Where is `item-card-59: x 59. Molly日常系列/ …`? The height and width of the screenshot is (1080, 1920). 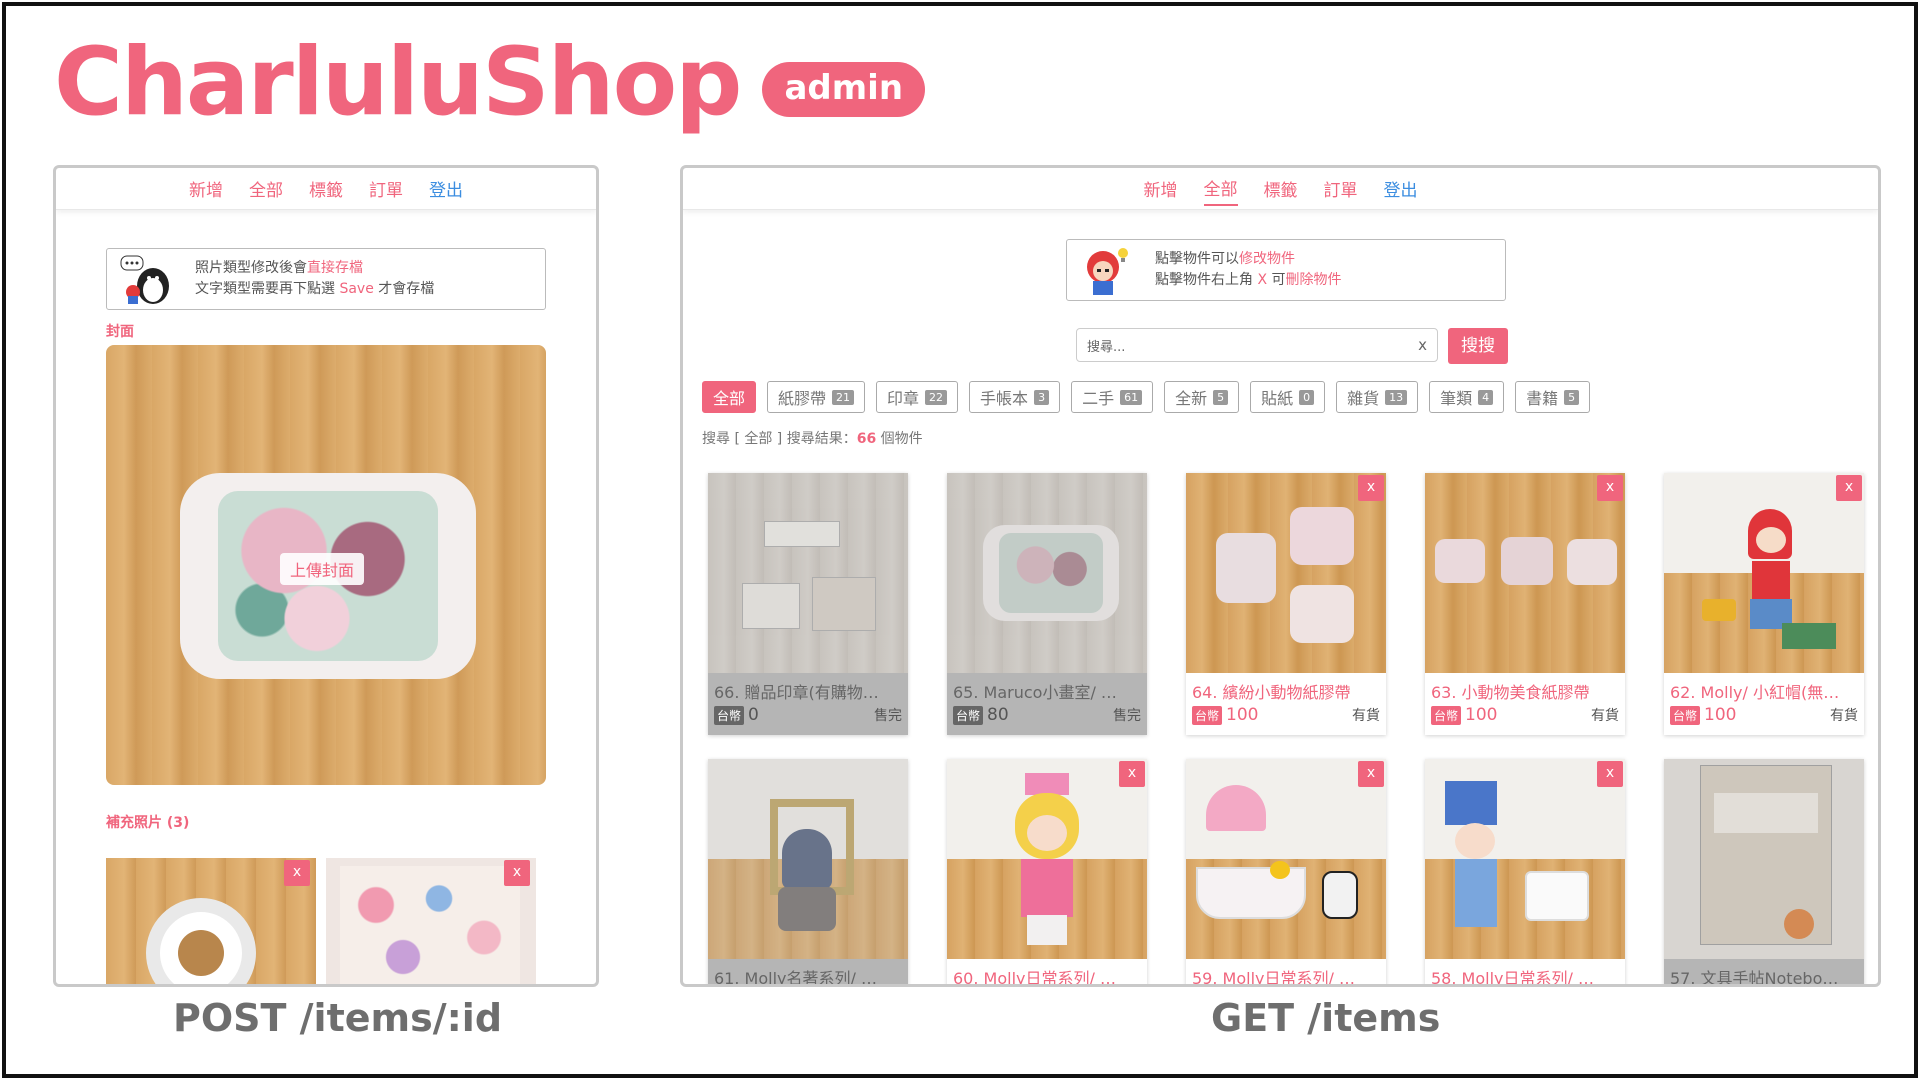 item-card-59: x 59. Molly日常系列/ … is located at coordinates (1286, 873).